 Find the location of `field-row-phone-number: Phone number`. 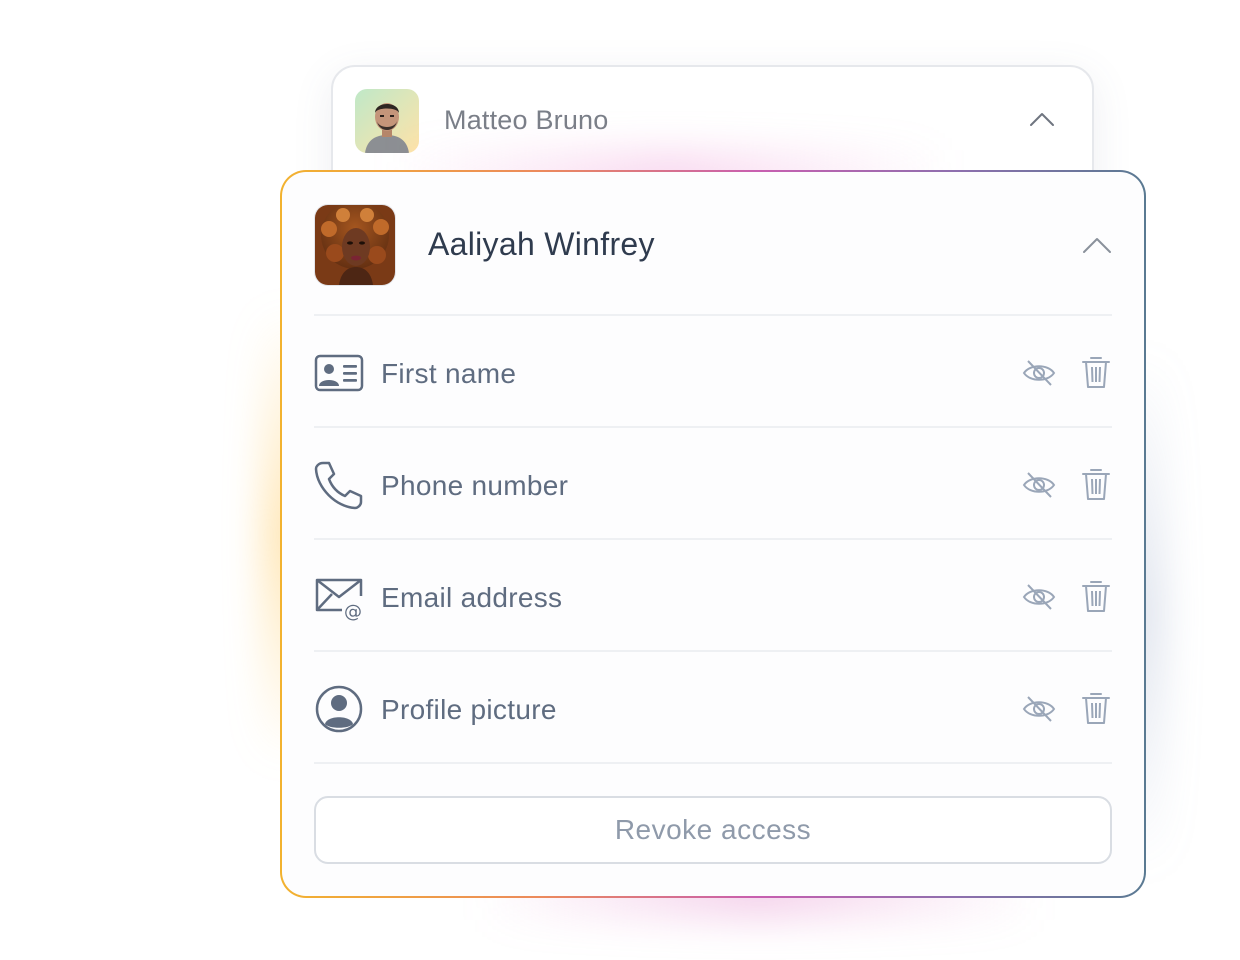

field-row-phone-number: Phone number is located at coordinates (713, 483).